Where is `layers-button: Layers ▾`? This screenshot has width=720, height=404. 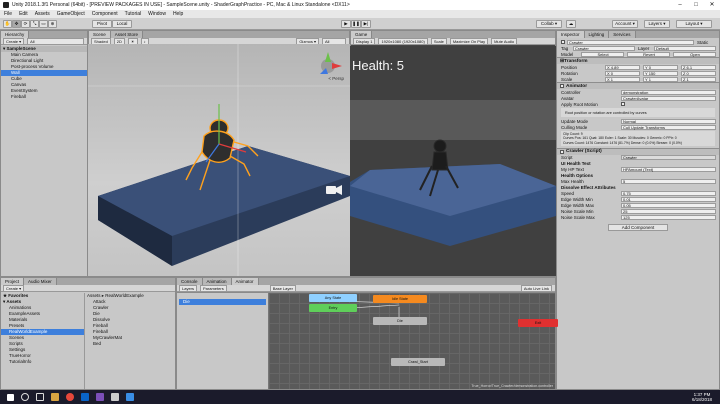 layers-button: Layers ▾ is located at coordinates (657, 24).